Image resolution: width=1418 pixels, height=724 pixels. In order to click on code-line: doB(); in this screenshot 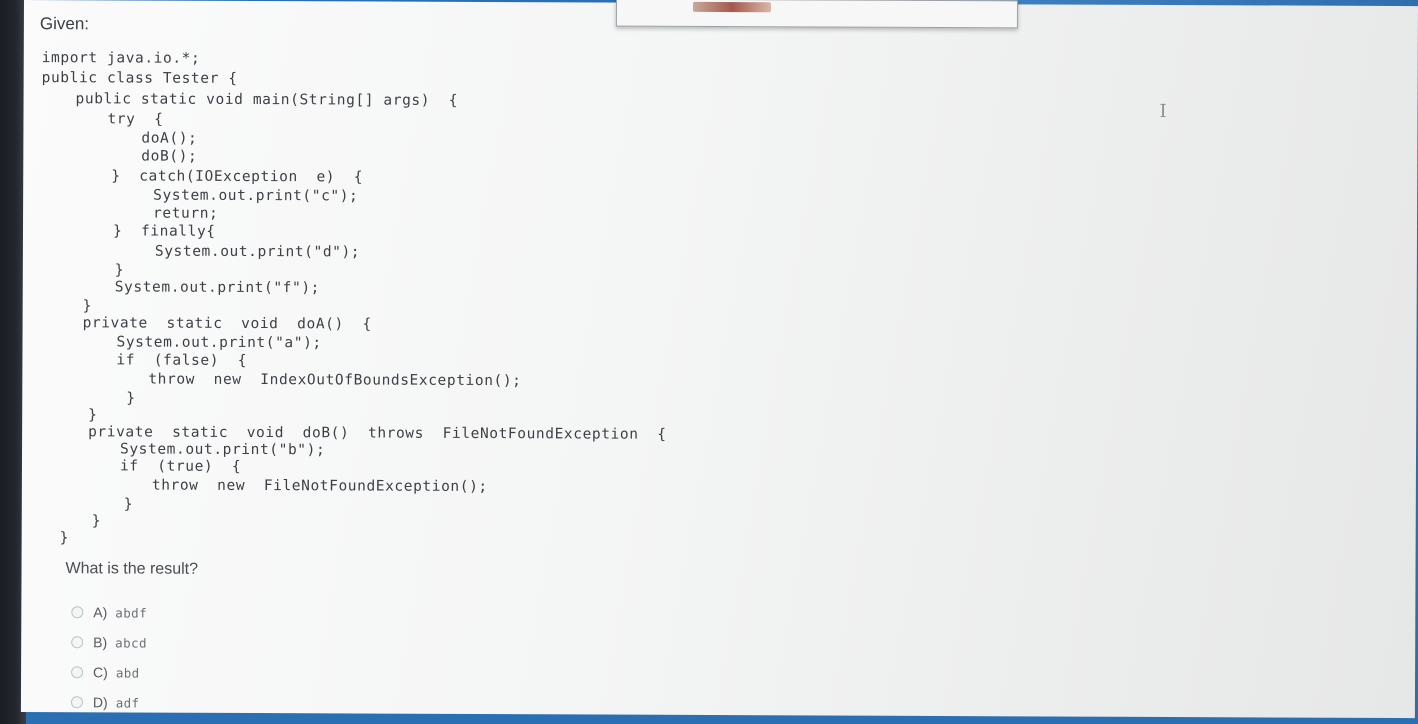, I will do `click(169, 156)`.